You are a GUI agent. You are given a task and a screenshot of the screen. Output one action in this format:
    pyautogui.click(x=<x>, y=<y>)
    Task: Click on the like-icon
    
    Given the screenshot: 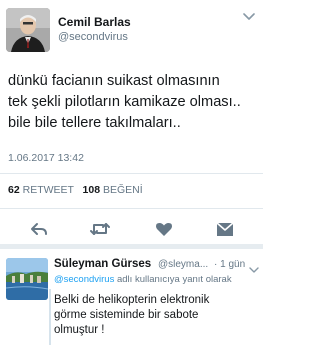 What is the action you would take?
    pyautogui.click(x=164, y=229)
    